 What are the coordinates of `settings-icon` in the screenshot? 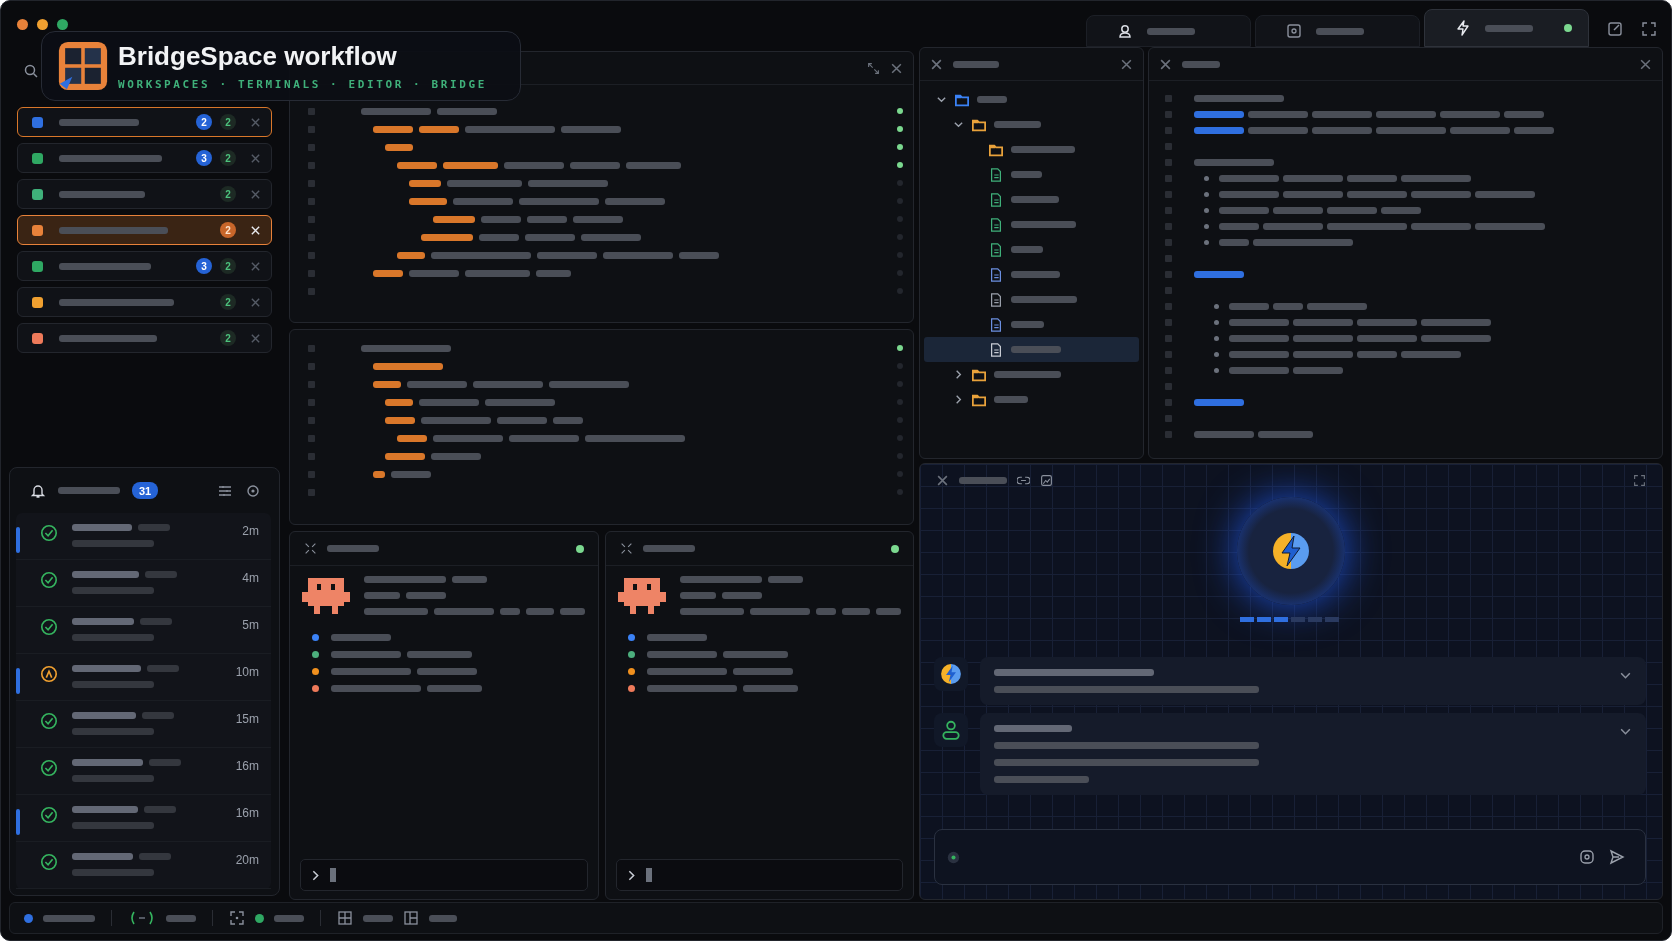 It's located at (253, 490).